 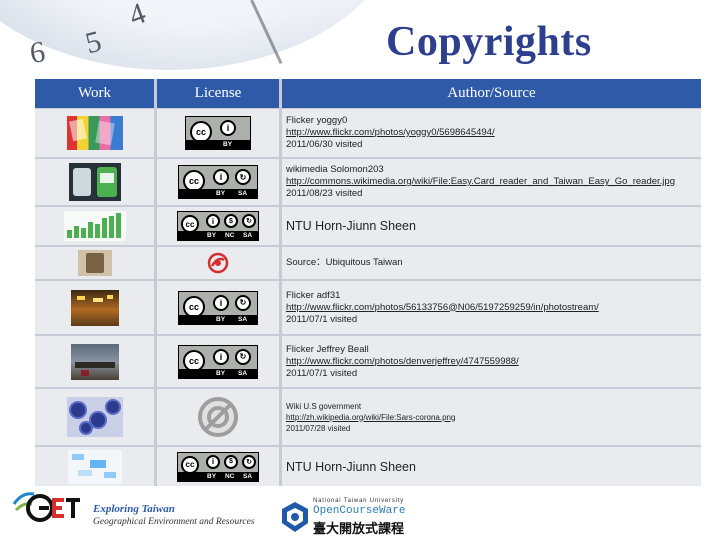 What do you see at coordinates (174, 522) in the screenshot?
I see `footer-course-subtitle: Geographical Environment and Resources` at bounding box center [174, 522].